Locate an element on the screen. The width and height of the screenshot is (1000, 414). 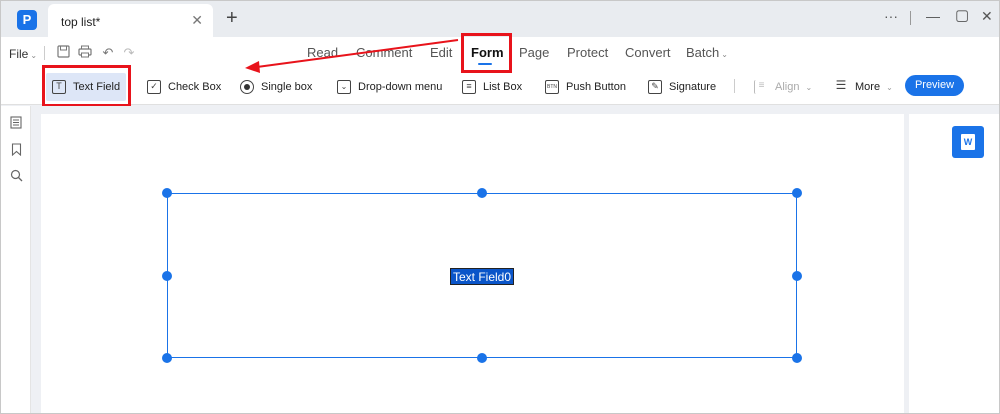
push-button-button: BTN Push Button is located at coordinates (585, 87).